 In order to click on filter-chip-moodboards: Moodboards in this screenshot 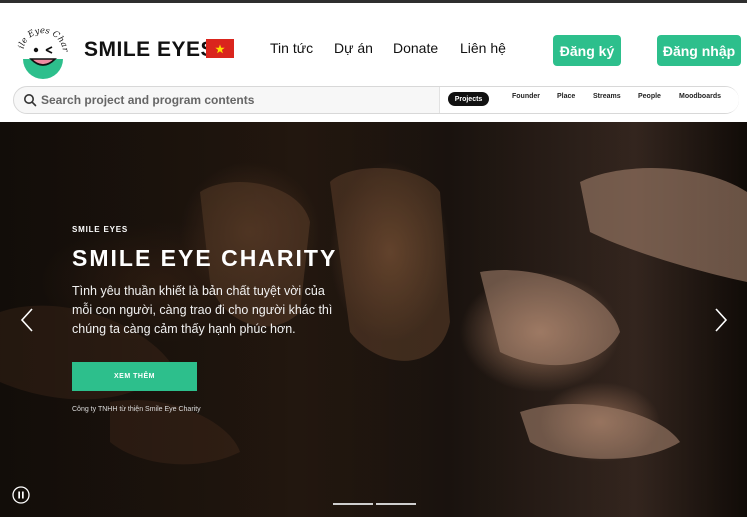, I will do `click(700, 96)`.